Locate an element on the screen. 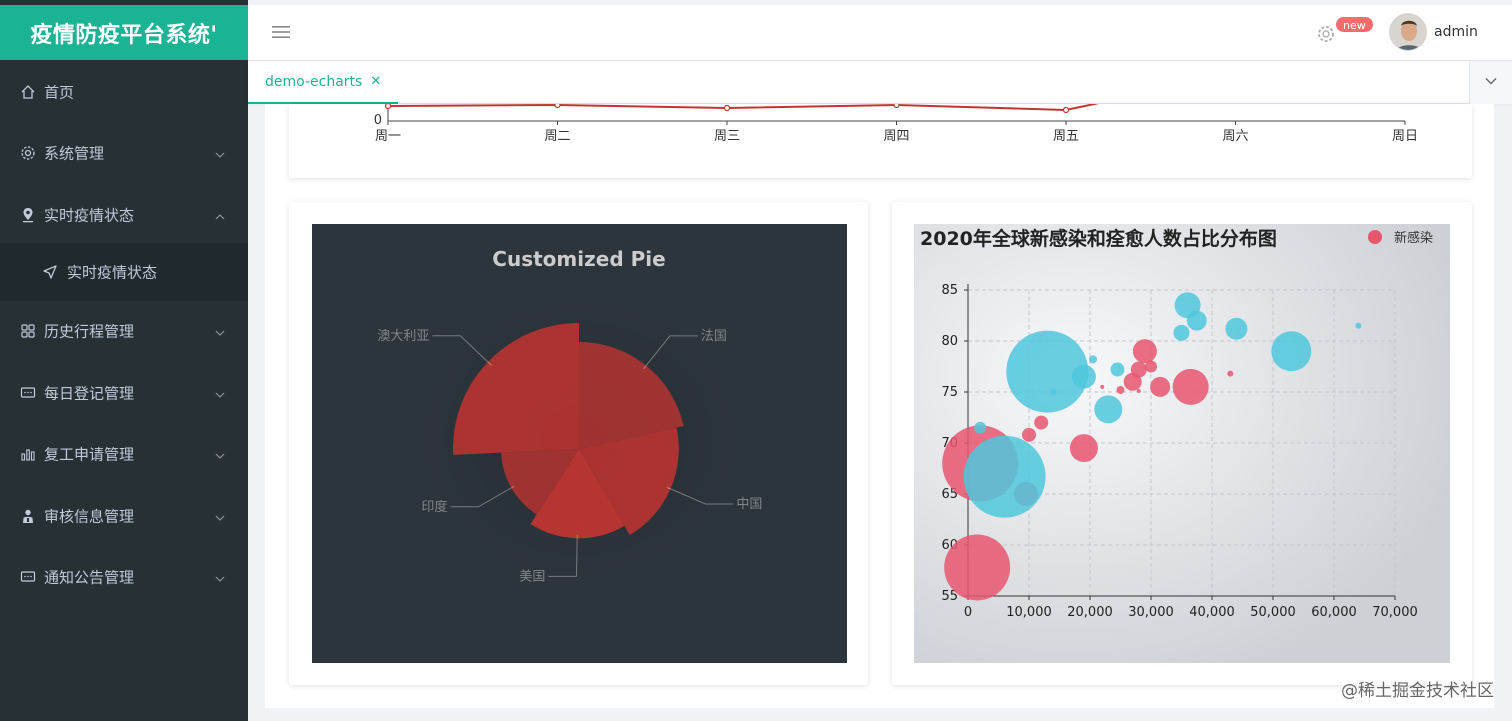 The height and width of the screenshot is (721, 1512). top-navbar: new admin is located at coordinates (880, 33).